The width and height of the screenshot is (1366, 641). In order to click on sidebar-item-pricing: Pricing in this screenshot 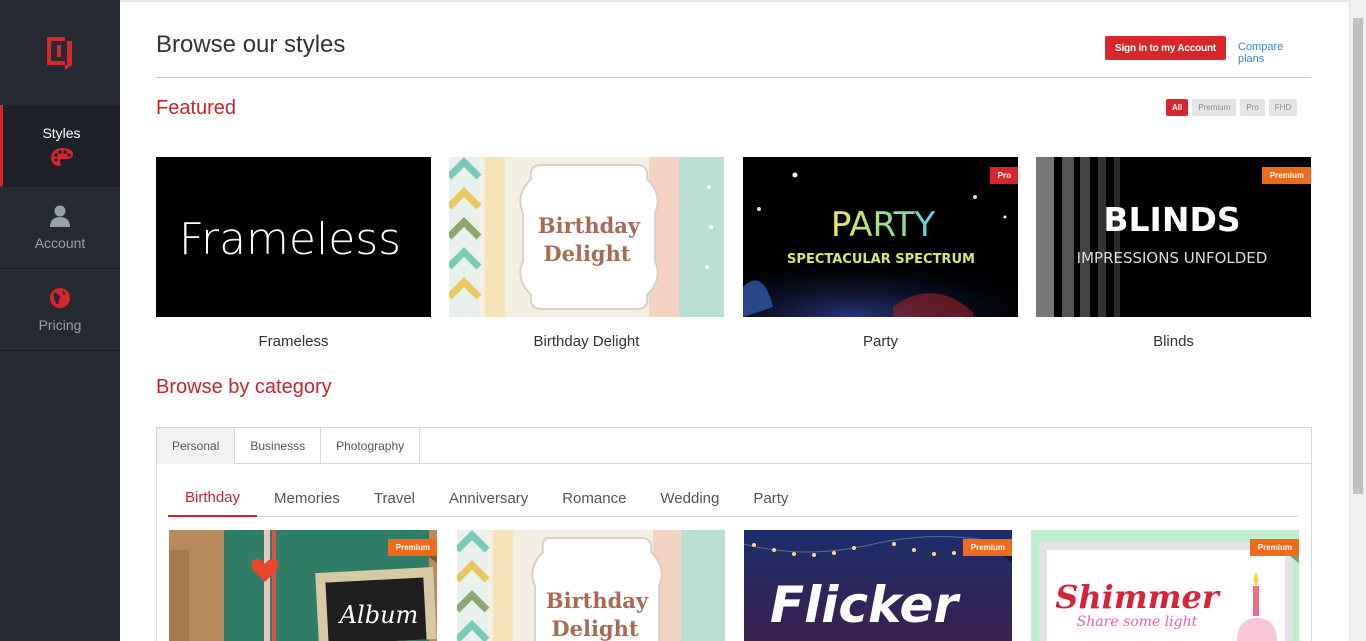, I will do `click(60, 310)`.